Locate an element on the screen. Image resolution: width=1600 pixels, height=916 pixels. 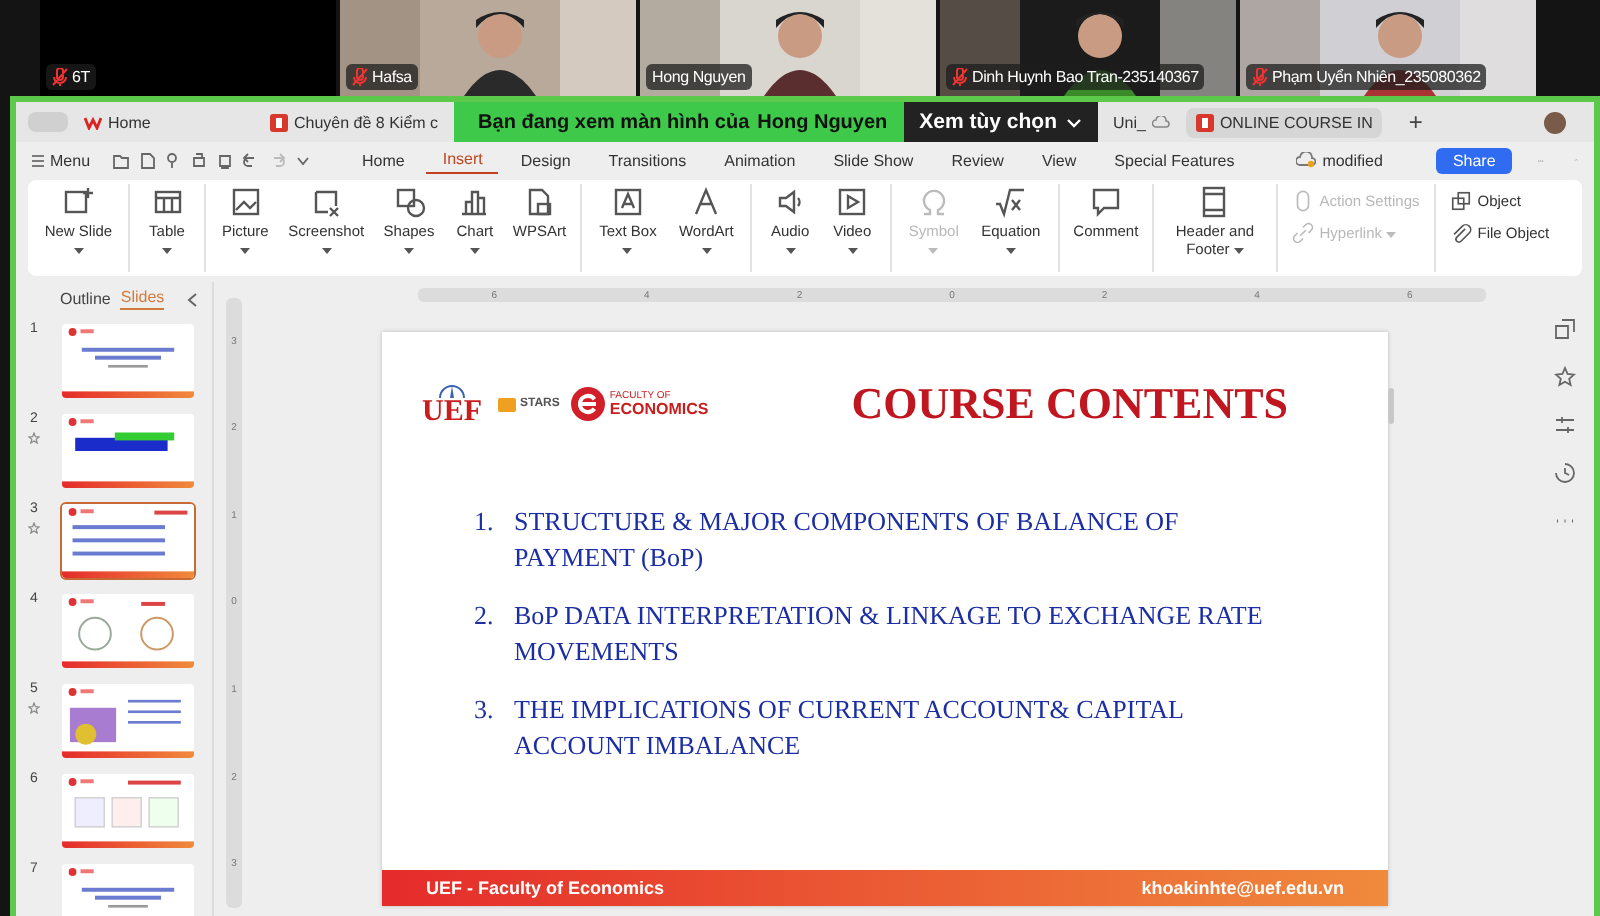
share-button: Share is located at coordinates (1474, 160).